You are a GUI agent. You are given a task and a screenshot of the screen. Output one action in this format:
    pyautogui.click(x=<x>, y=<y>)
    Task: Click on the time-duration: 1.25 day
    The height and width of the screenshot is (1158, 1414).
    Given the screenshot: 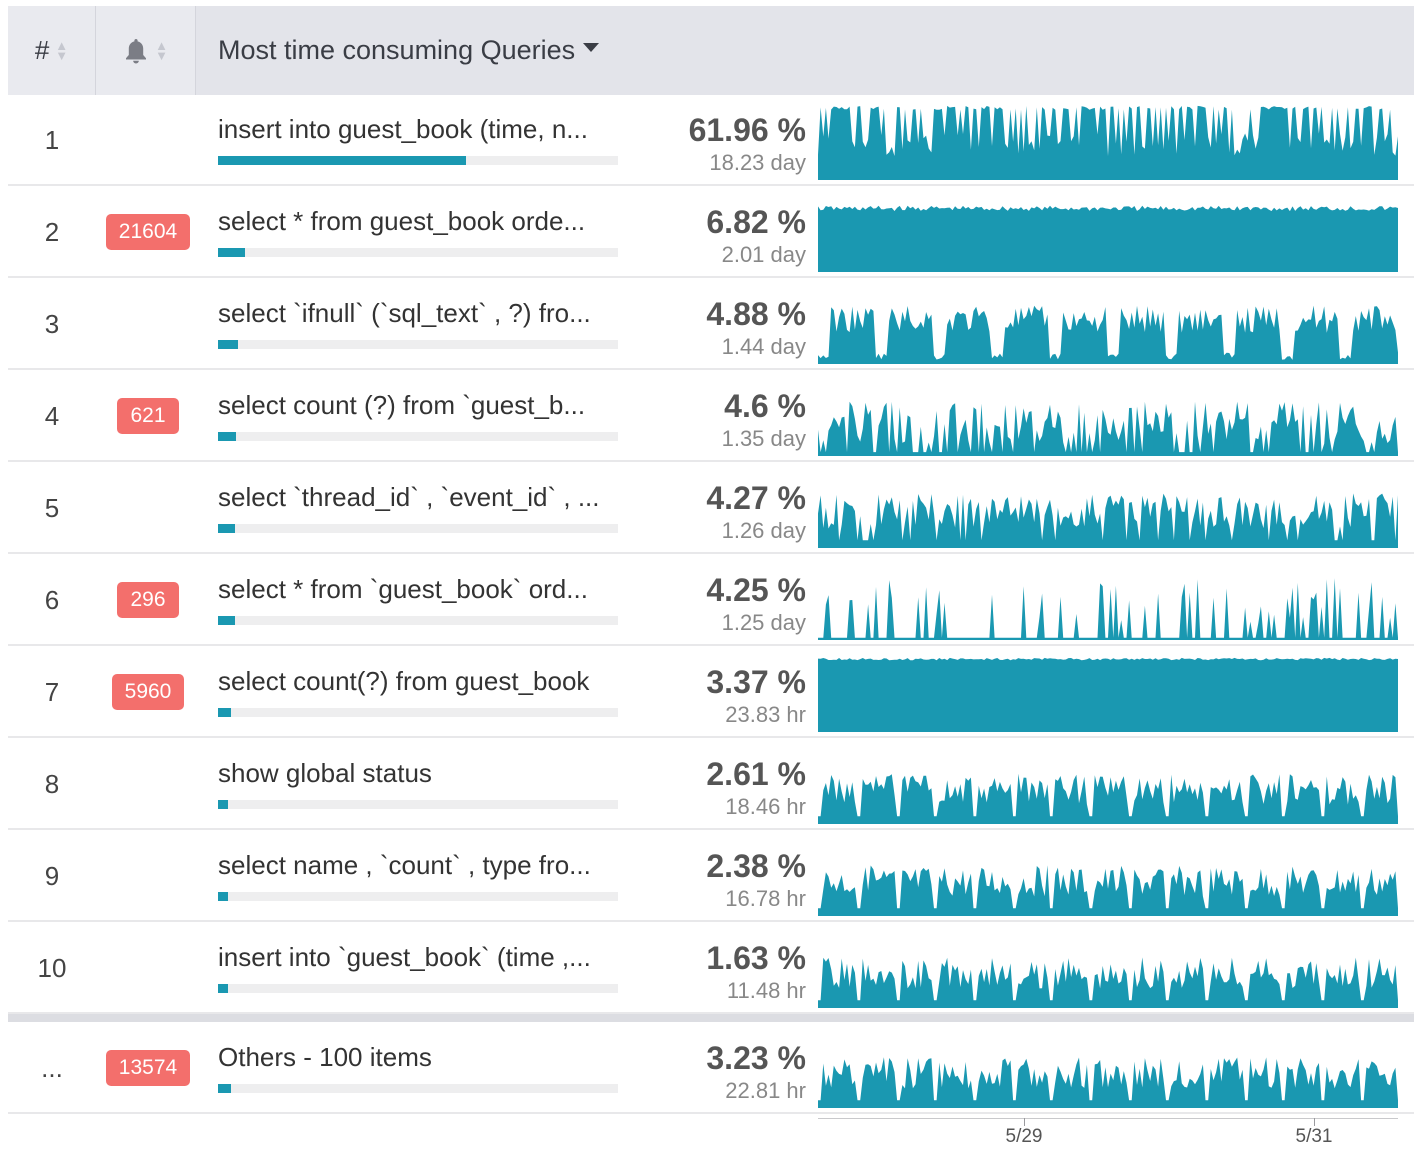 What is the action you would take?
    pyautogui.click(x=763, y=622)
    